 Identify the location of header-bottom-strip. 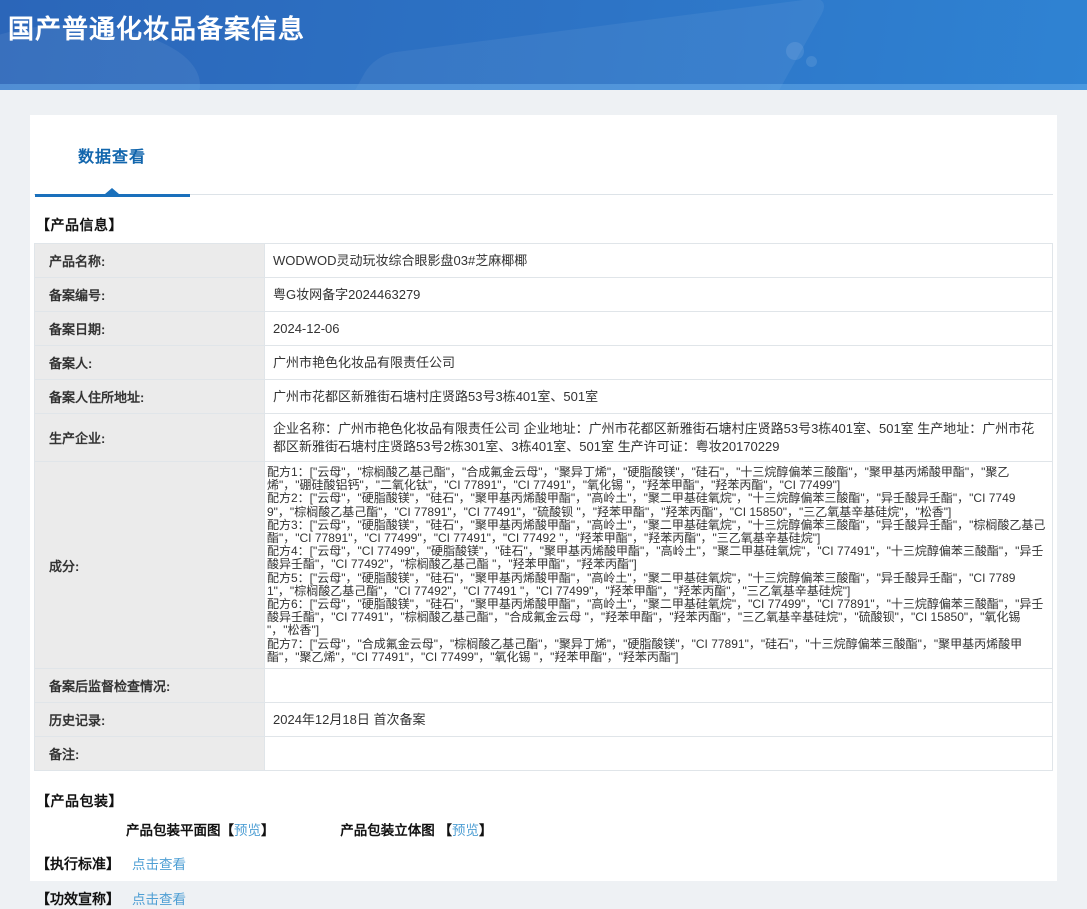
(543, 87).